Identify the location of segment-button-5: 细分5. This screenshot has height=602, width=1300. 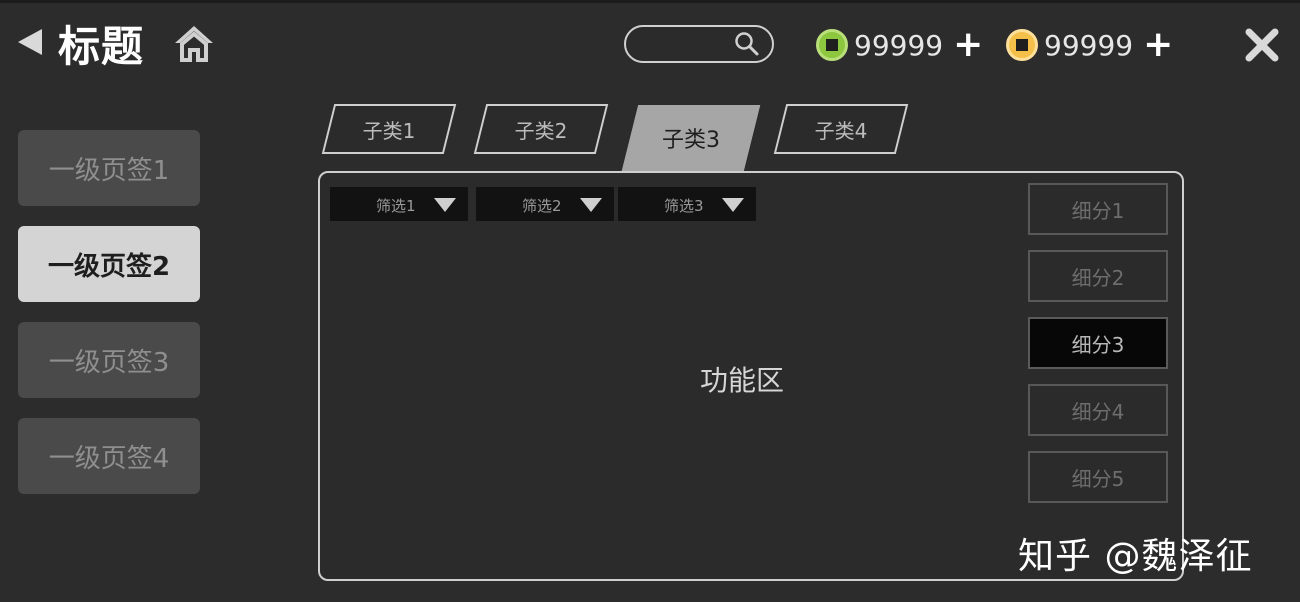
(1098, 477).